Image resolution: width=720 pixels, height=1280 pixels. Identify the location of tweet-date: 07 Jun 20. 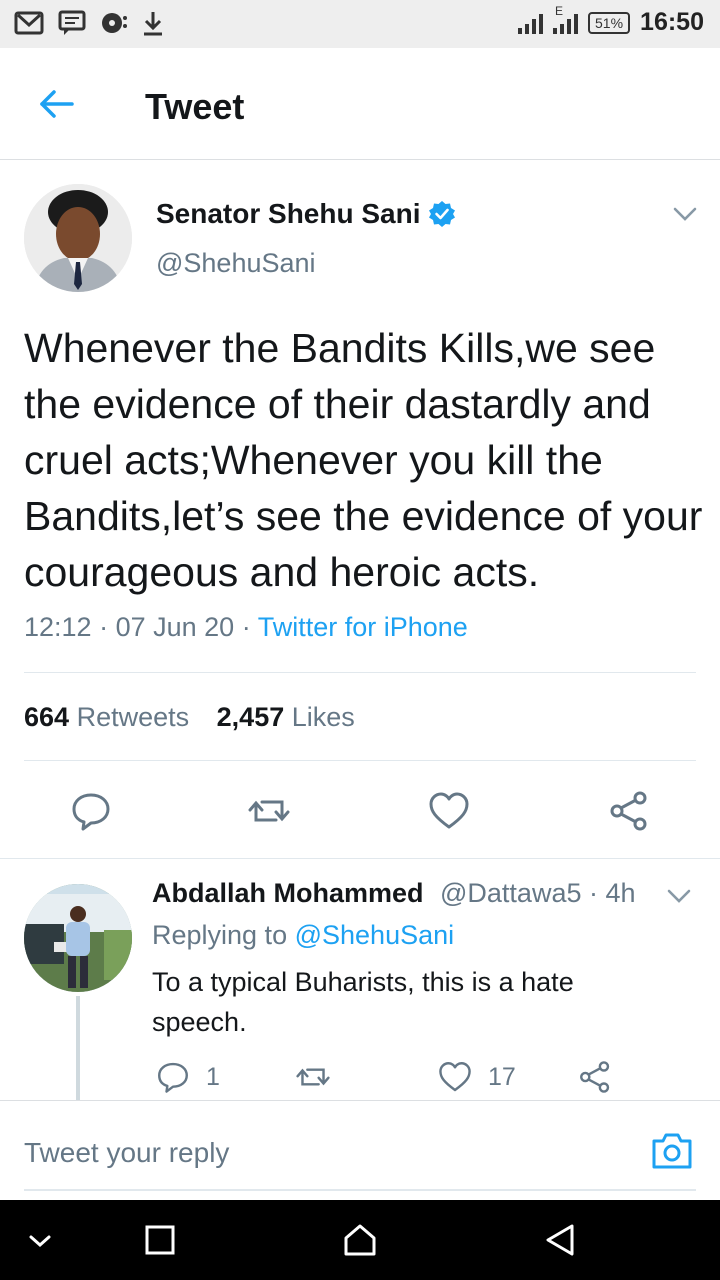
(175, 627).